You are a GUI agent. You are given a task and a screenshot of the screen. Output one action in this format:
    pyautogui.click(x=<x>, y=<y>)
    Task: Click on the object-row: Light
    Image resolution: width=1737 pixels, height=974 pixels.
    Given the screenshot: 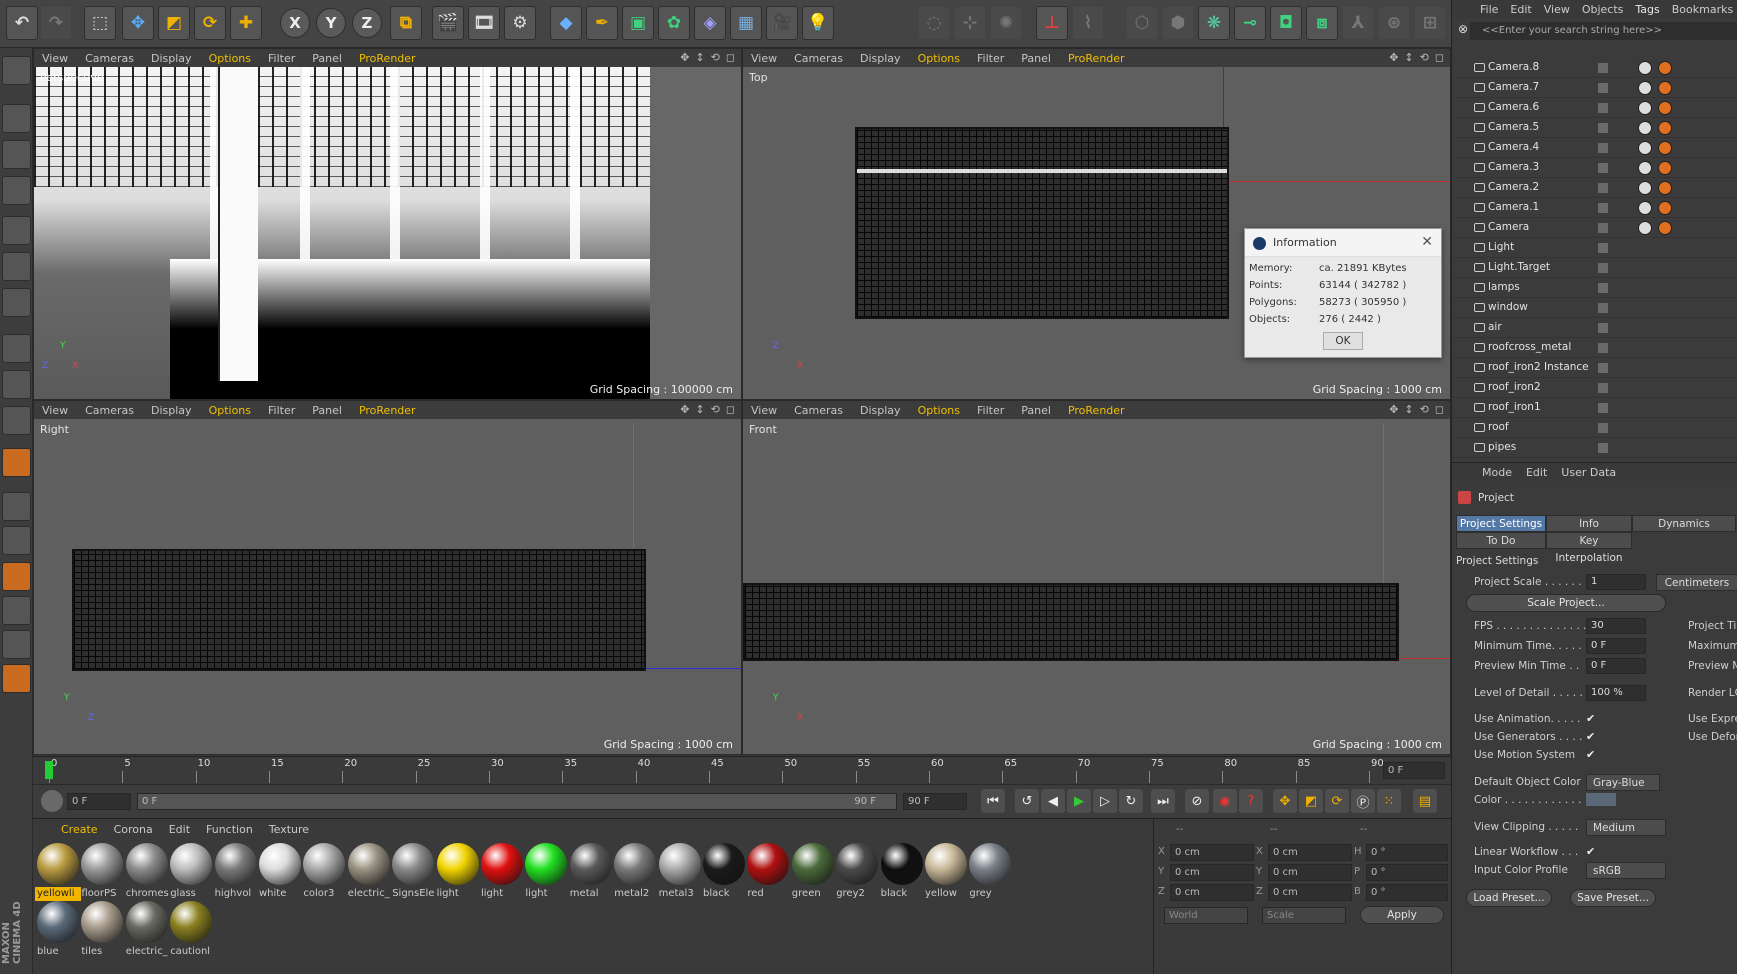 What is the action you would take?
    pyautogui.click(x=1594, y=248)
    